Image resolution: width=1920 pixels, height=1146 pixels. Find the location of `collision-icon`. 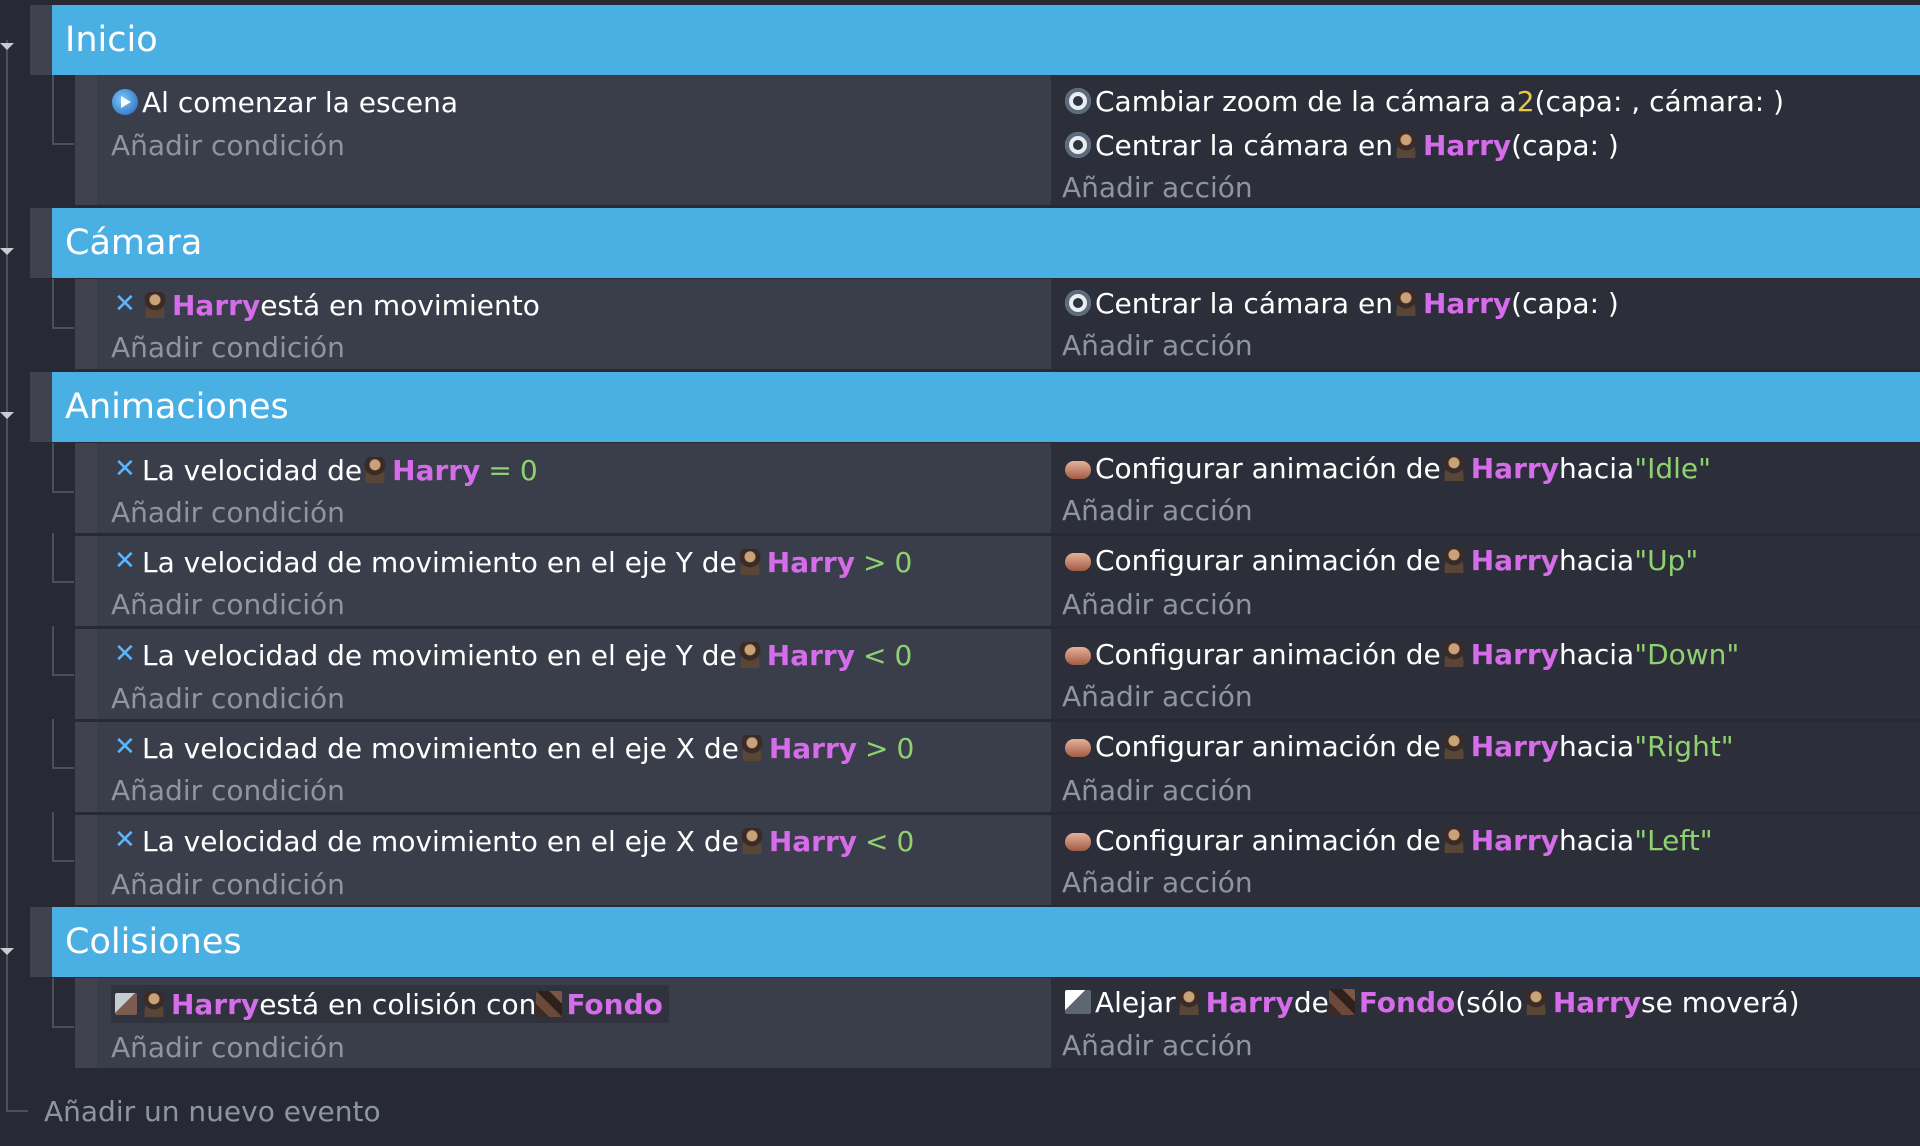

collision-icon is located at coordinates (126, 1004).